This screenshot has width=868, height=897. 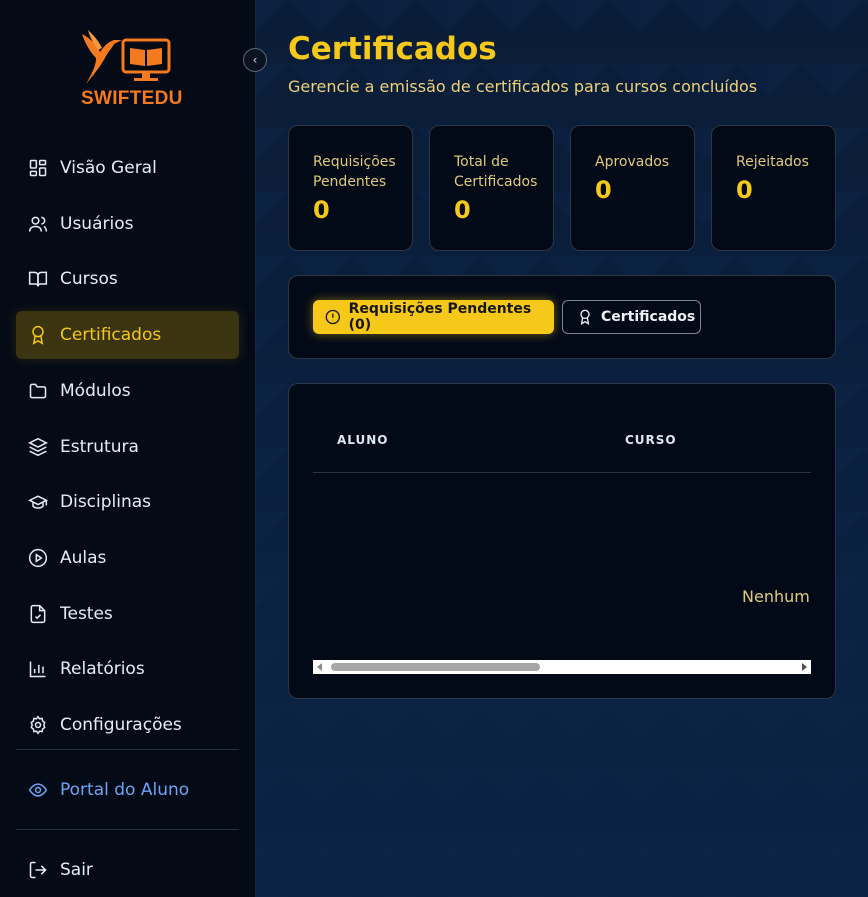 What do you see at coordinates (108, 168) in the screenshot?
I see `sidebar-item-label: Visão Geral` at bounding box center [108, 168].